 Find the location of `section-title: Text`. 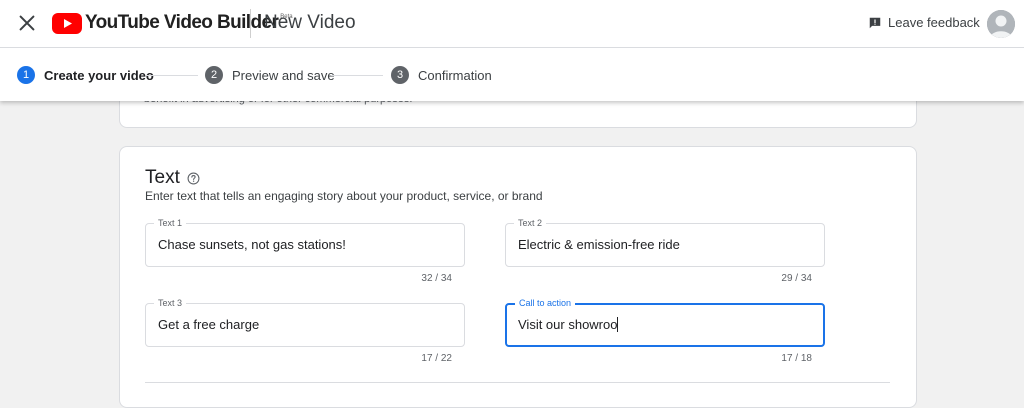

section-title: Text is located at coordinates (172, 178).